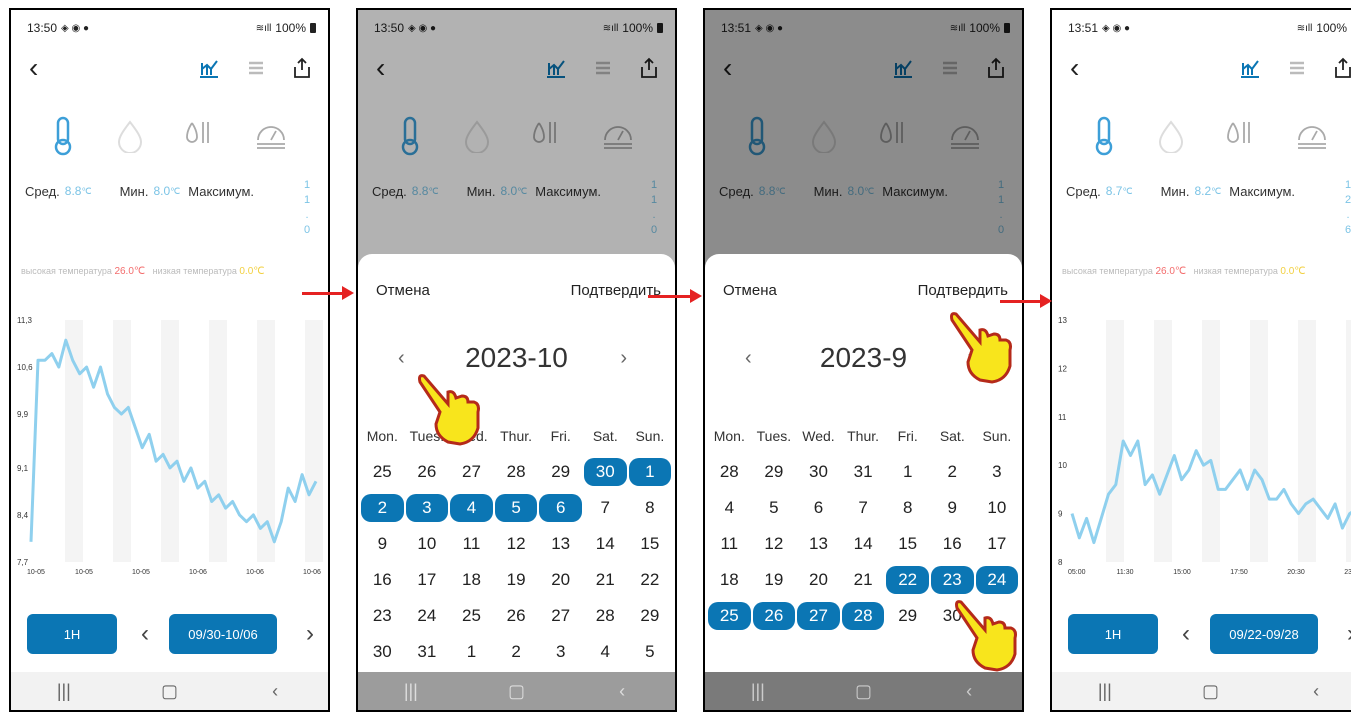  Describe the element at coordinates (1264, 634) in the screenshot. I see `date-range-button: 09/22-09/28` at that location.